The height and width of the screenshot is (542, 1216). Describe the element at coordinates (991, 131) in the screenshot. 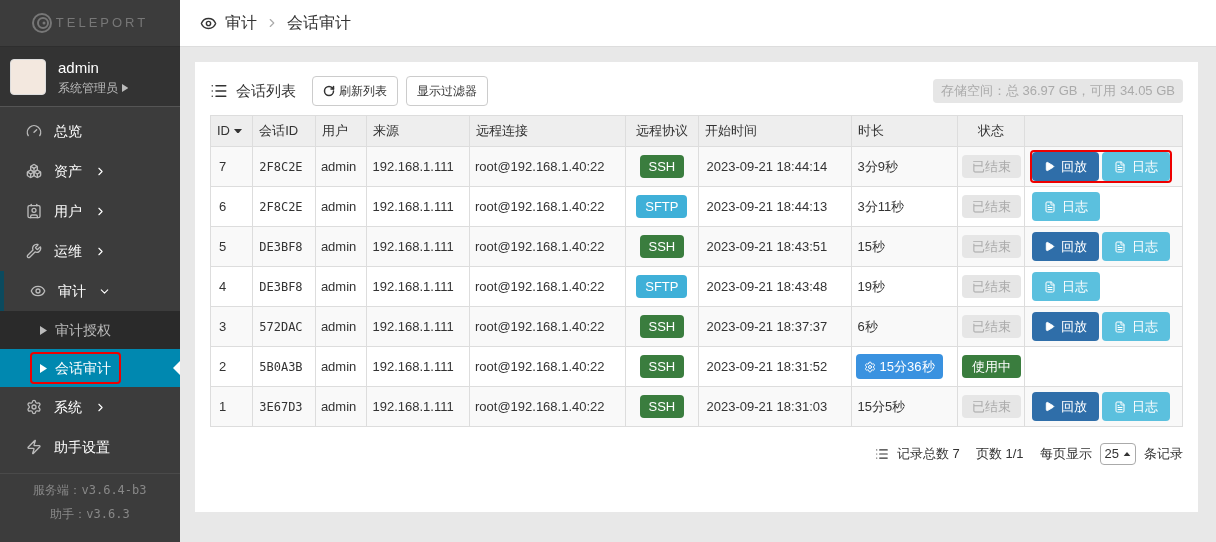

I see `column-header: 状态` at that location.